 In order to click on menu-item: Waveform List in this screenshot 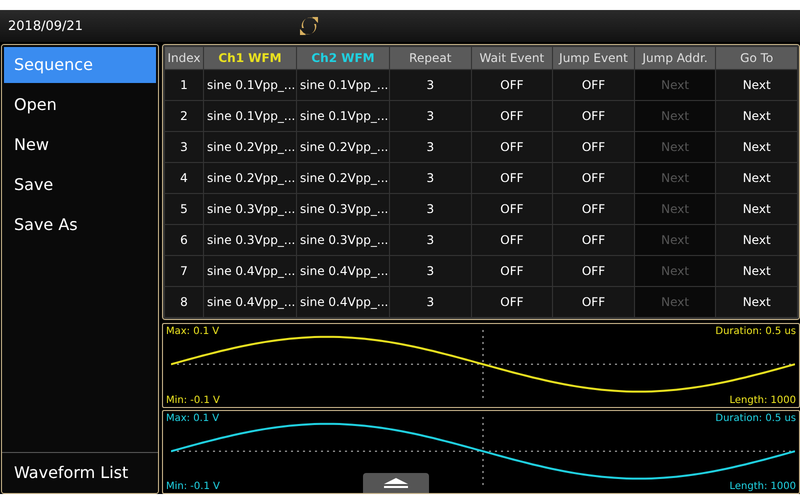, I will do `click(80, 473)`.